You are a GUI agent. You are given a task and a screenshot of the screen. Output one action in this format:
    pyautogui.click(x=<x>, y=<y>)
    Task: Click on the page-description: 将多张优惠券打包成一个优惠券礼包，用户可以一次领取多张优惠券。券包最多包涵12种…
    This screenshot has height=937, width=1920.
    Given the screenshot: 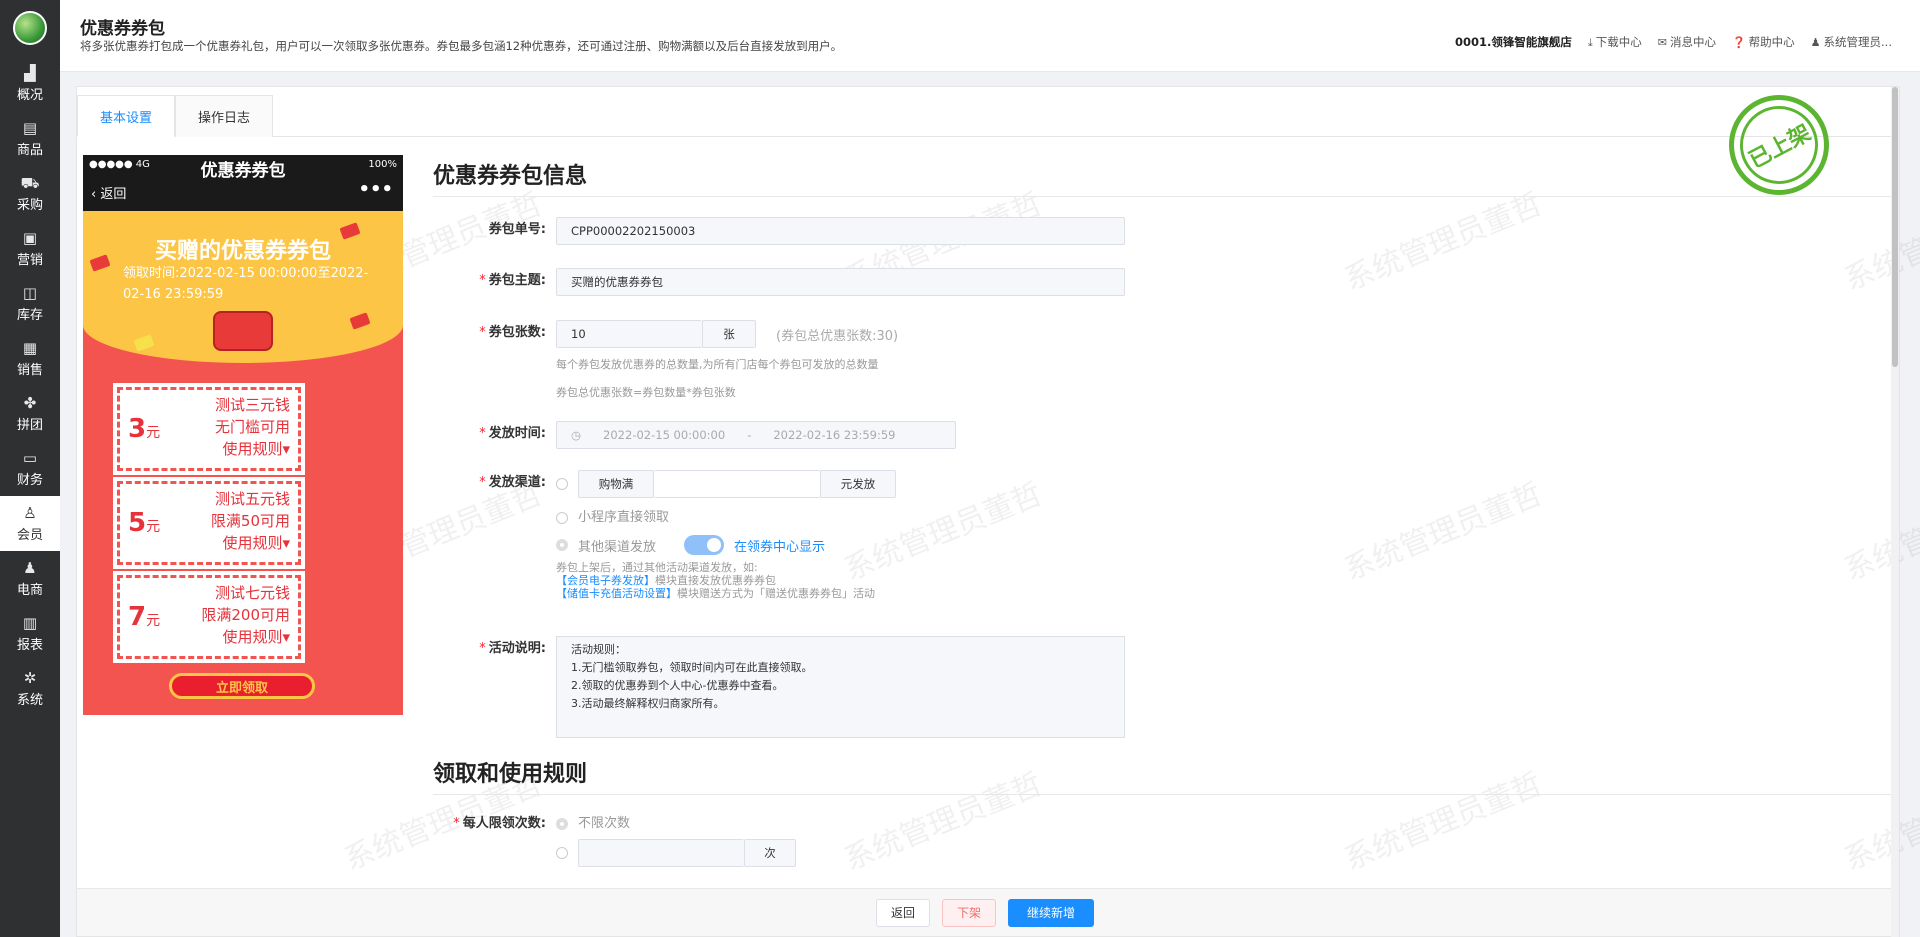 What is the action you would take?
    pyautogui.click(x=461, y=46)
    